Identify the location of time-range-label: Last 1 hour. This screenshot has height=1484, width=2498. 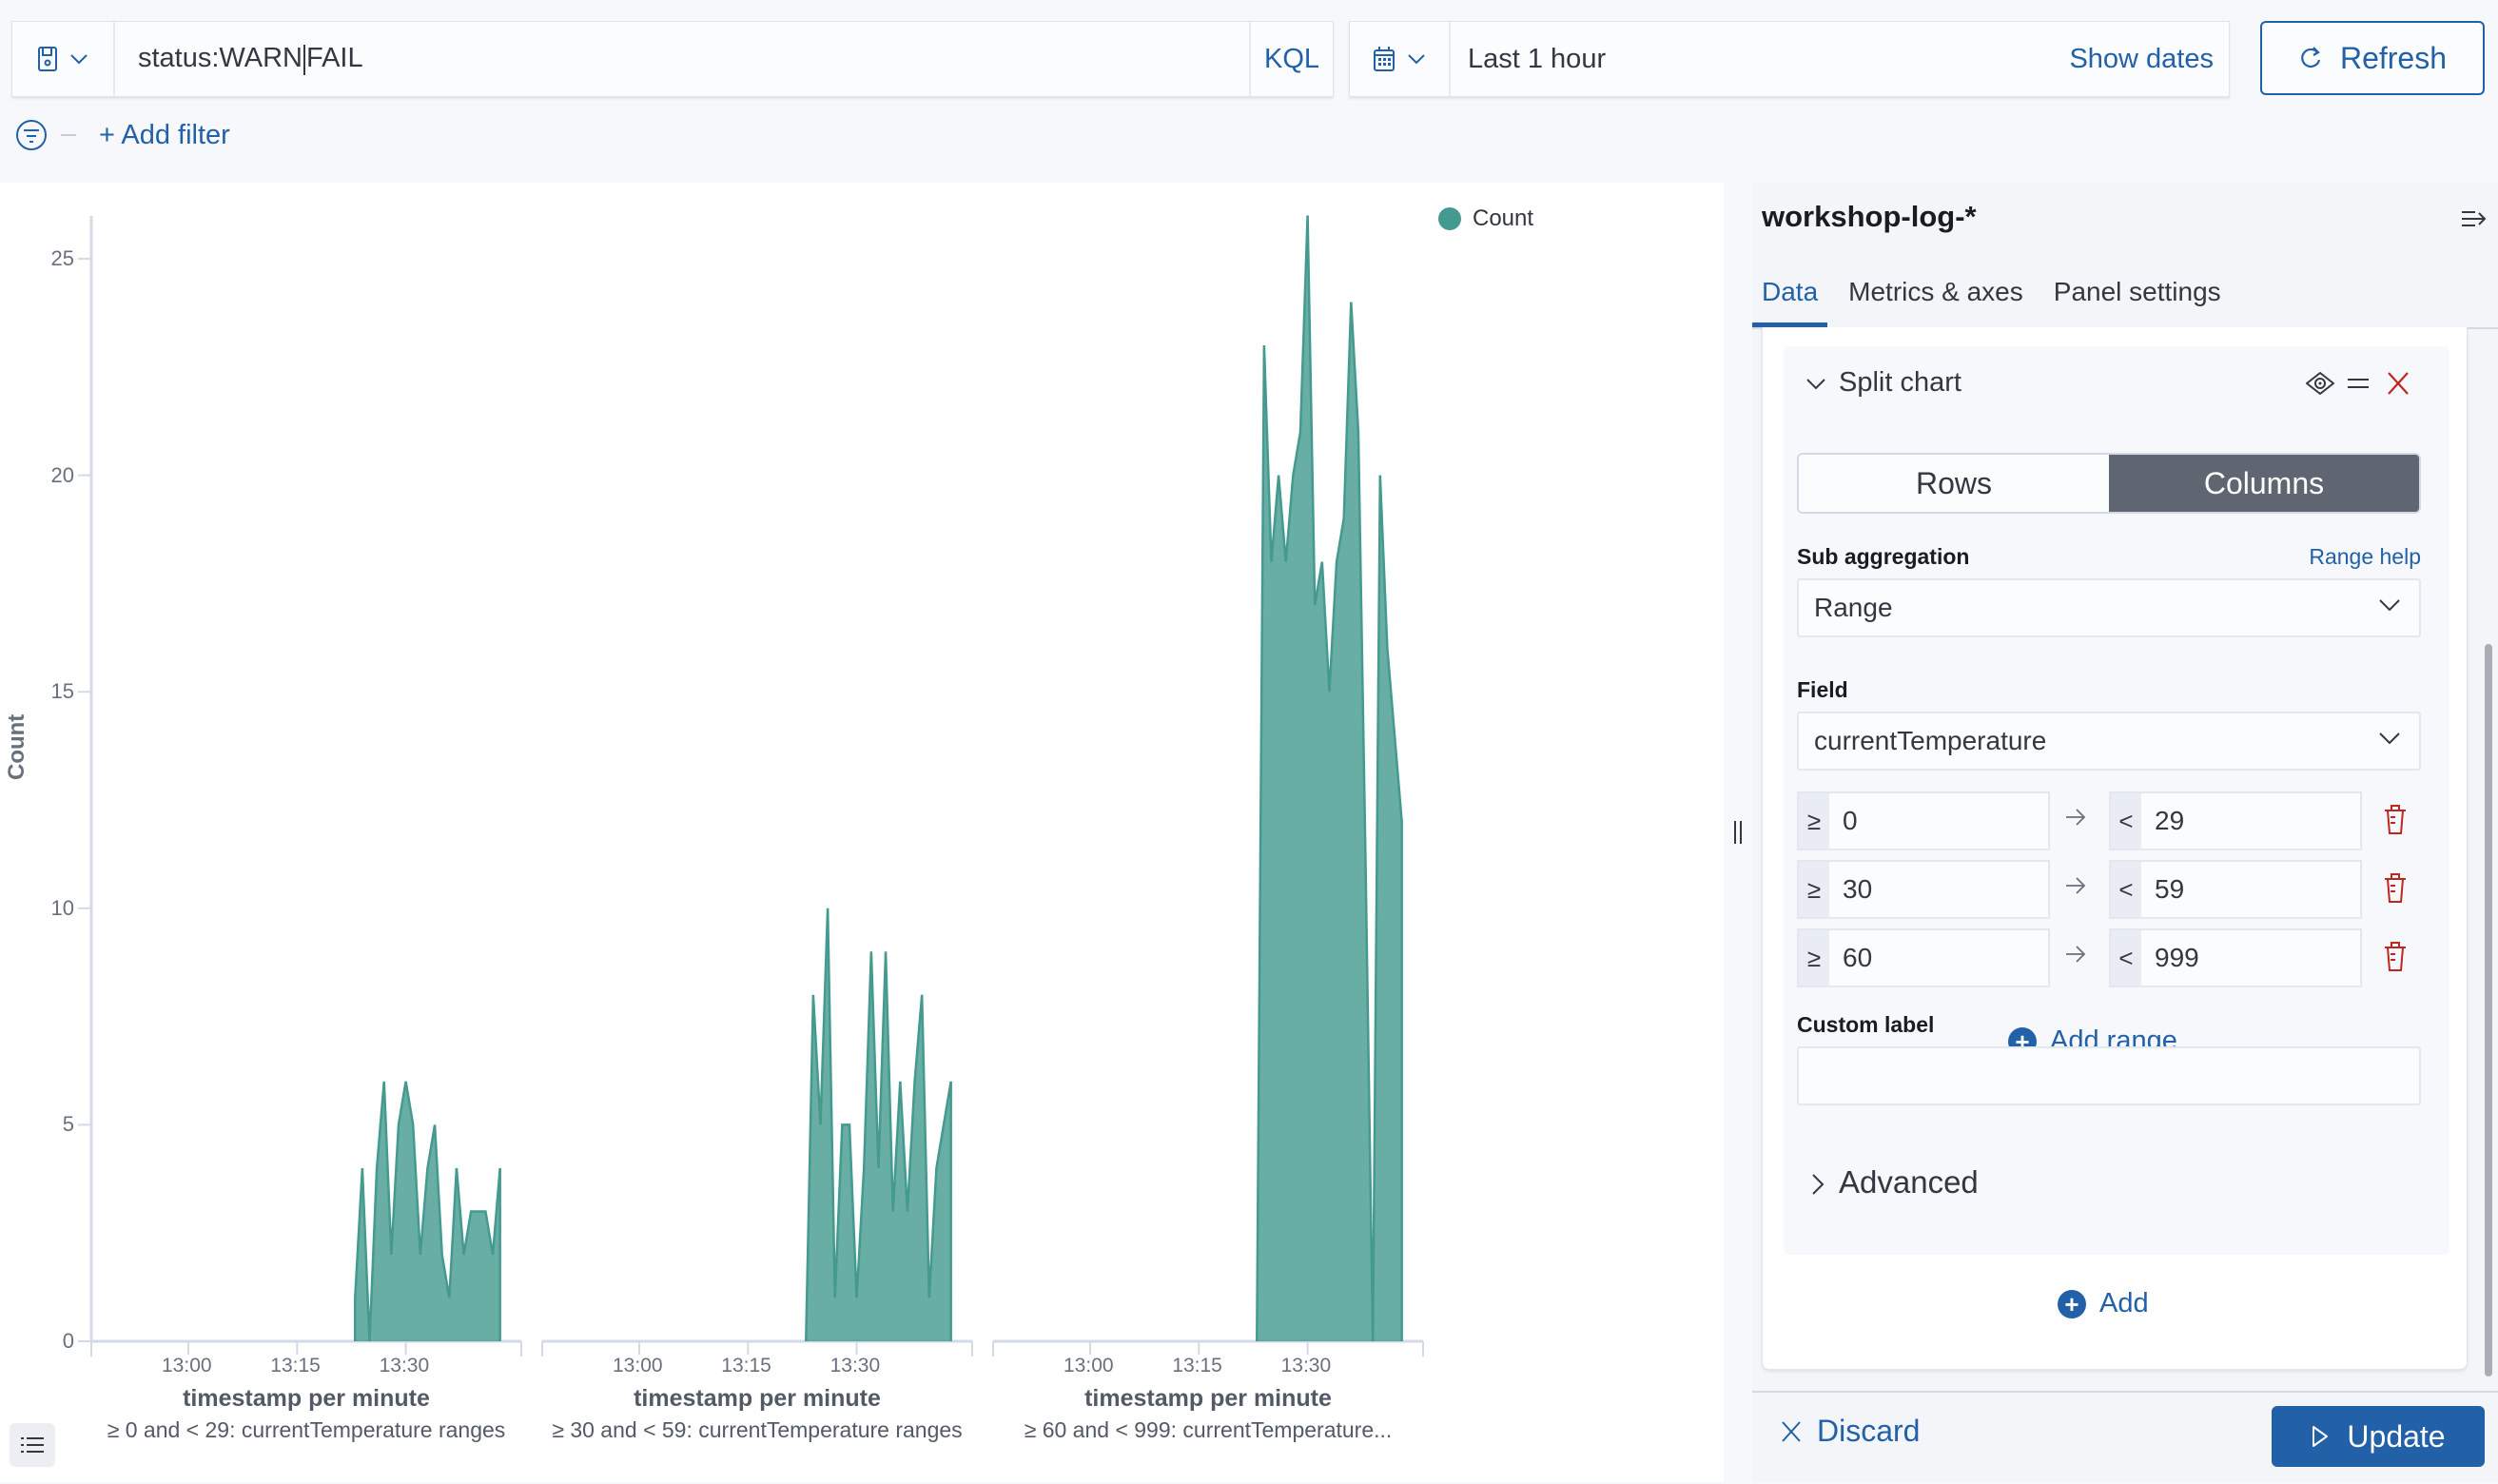
(1760, 59).